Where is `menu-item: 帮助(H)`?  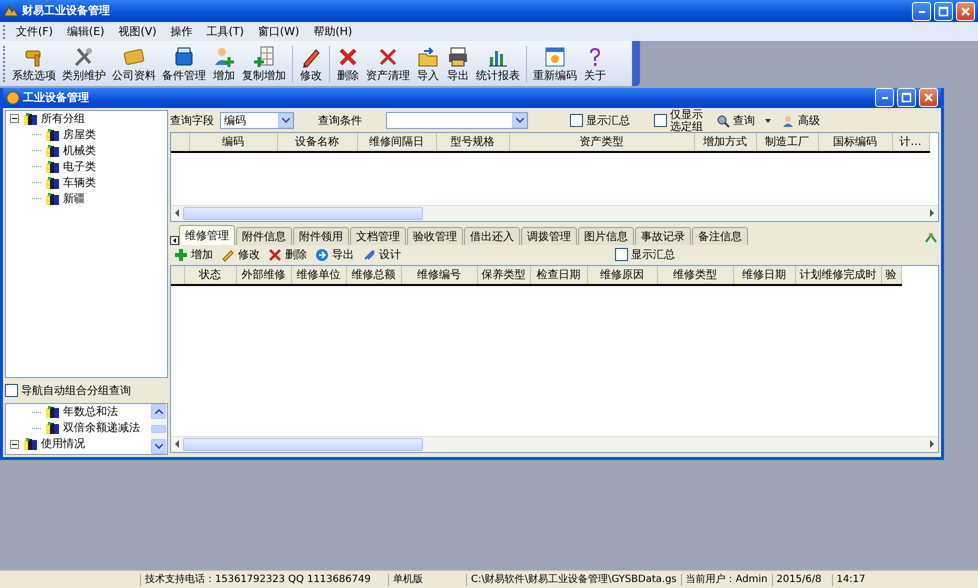 menu-item: 帮助(H) is located at coordinates (333, 31).